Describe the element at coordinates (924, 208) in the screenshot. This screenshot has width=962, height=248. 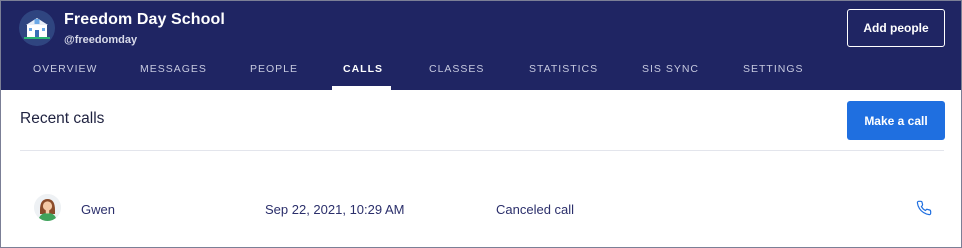
I see `phone-icon` at that location.